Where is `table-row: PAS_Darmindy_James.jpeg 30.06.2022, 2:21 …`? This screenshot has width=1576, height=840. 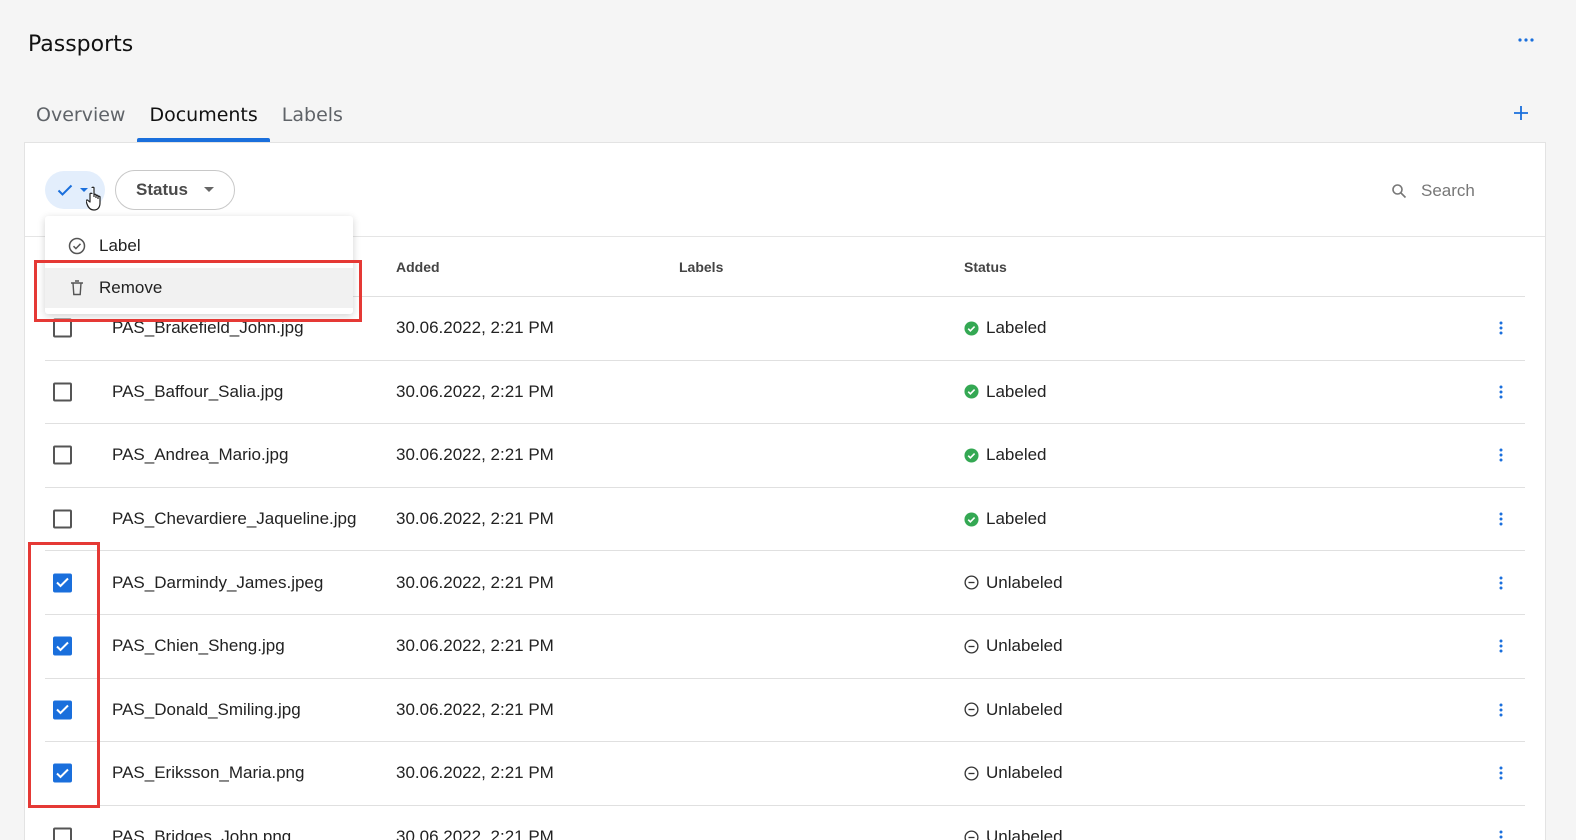
table-row: PAS_Darmindy_James.jpeg 30.06.2022, 2:21 … is located at coordinates (785, 583).